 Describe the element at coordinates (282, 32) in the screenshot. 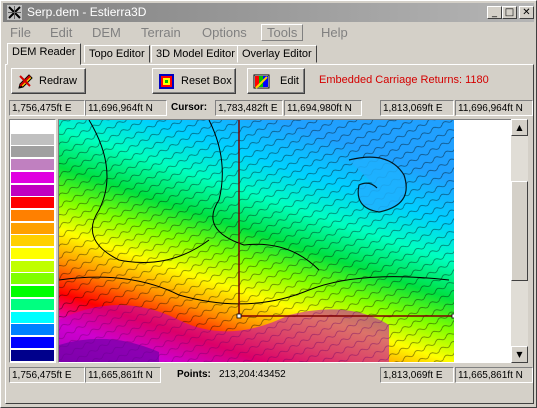

I see `menu-tools: Tools` at that location.